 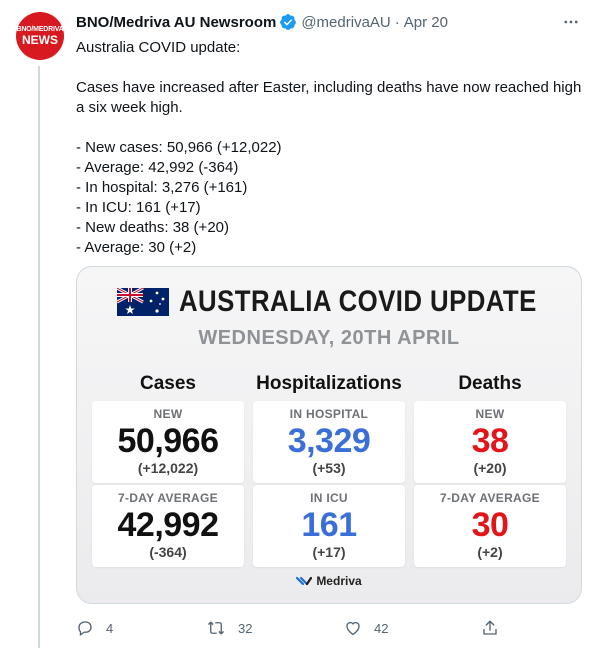 I want to click on bullet-item: - In ICU: 161 (+17), so click(x=138, y=207).